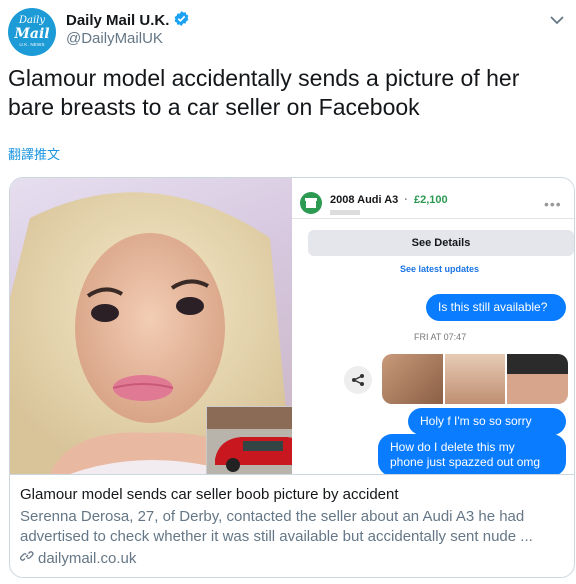 The width and height of the screenshot is (576, 584). What do you see at coordinates (553, 204) in the screenshot?
I see `more-options-icon: •••` at bounding box center [553, 204].